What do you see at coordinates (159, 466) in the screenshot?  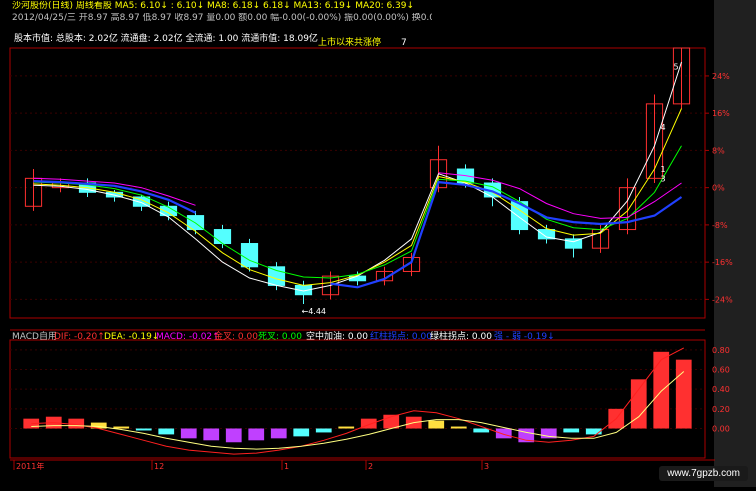 I see `x-tick-label: 12` at bounding box center [159, 466].